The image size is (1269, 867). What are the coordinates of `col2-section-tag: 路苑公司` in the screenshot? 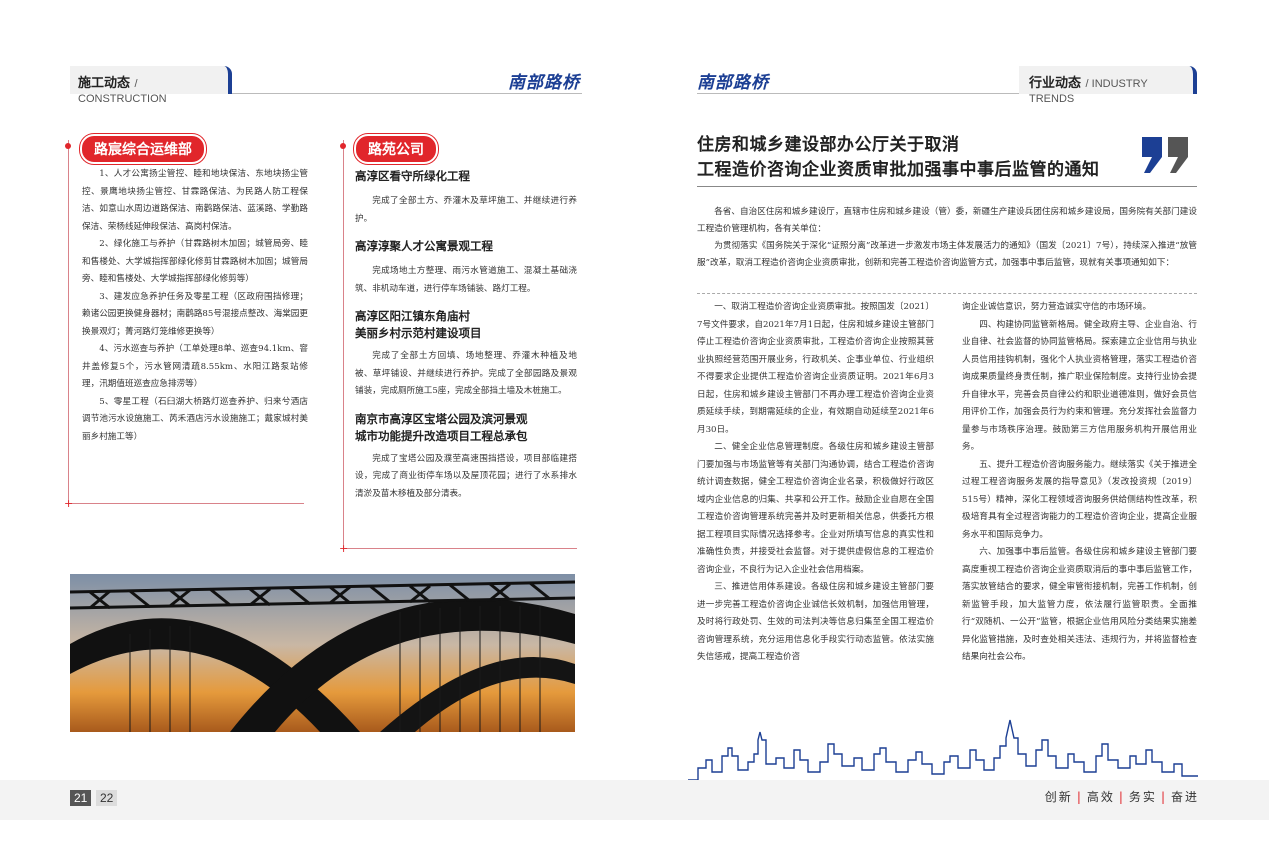 It's located at (396, 149).